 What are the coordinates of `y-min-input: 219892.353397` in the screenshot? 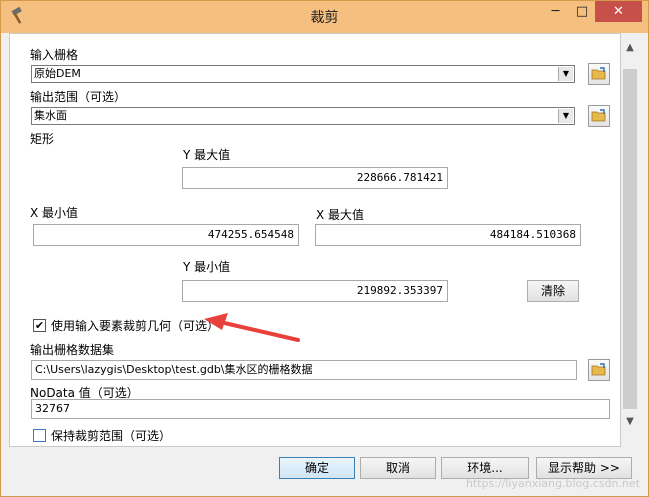 It's located at (315, 291).